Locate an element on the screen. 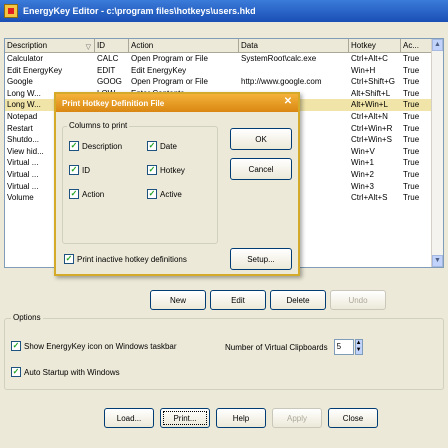 The image size is (448, 448). virtual-clipboards-setting: Number of Virtual Clipboards 5 ▲ ▼ is located at coordinates (294, 347).